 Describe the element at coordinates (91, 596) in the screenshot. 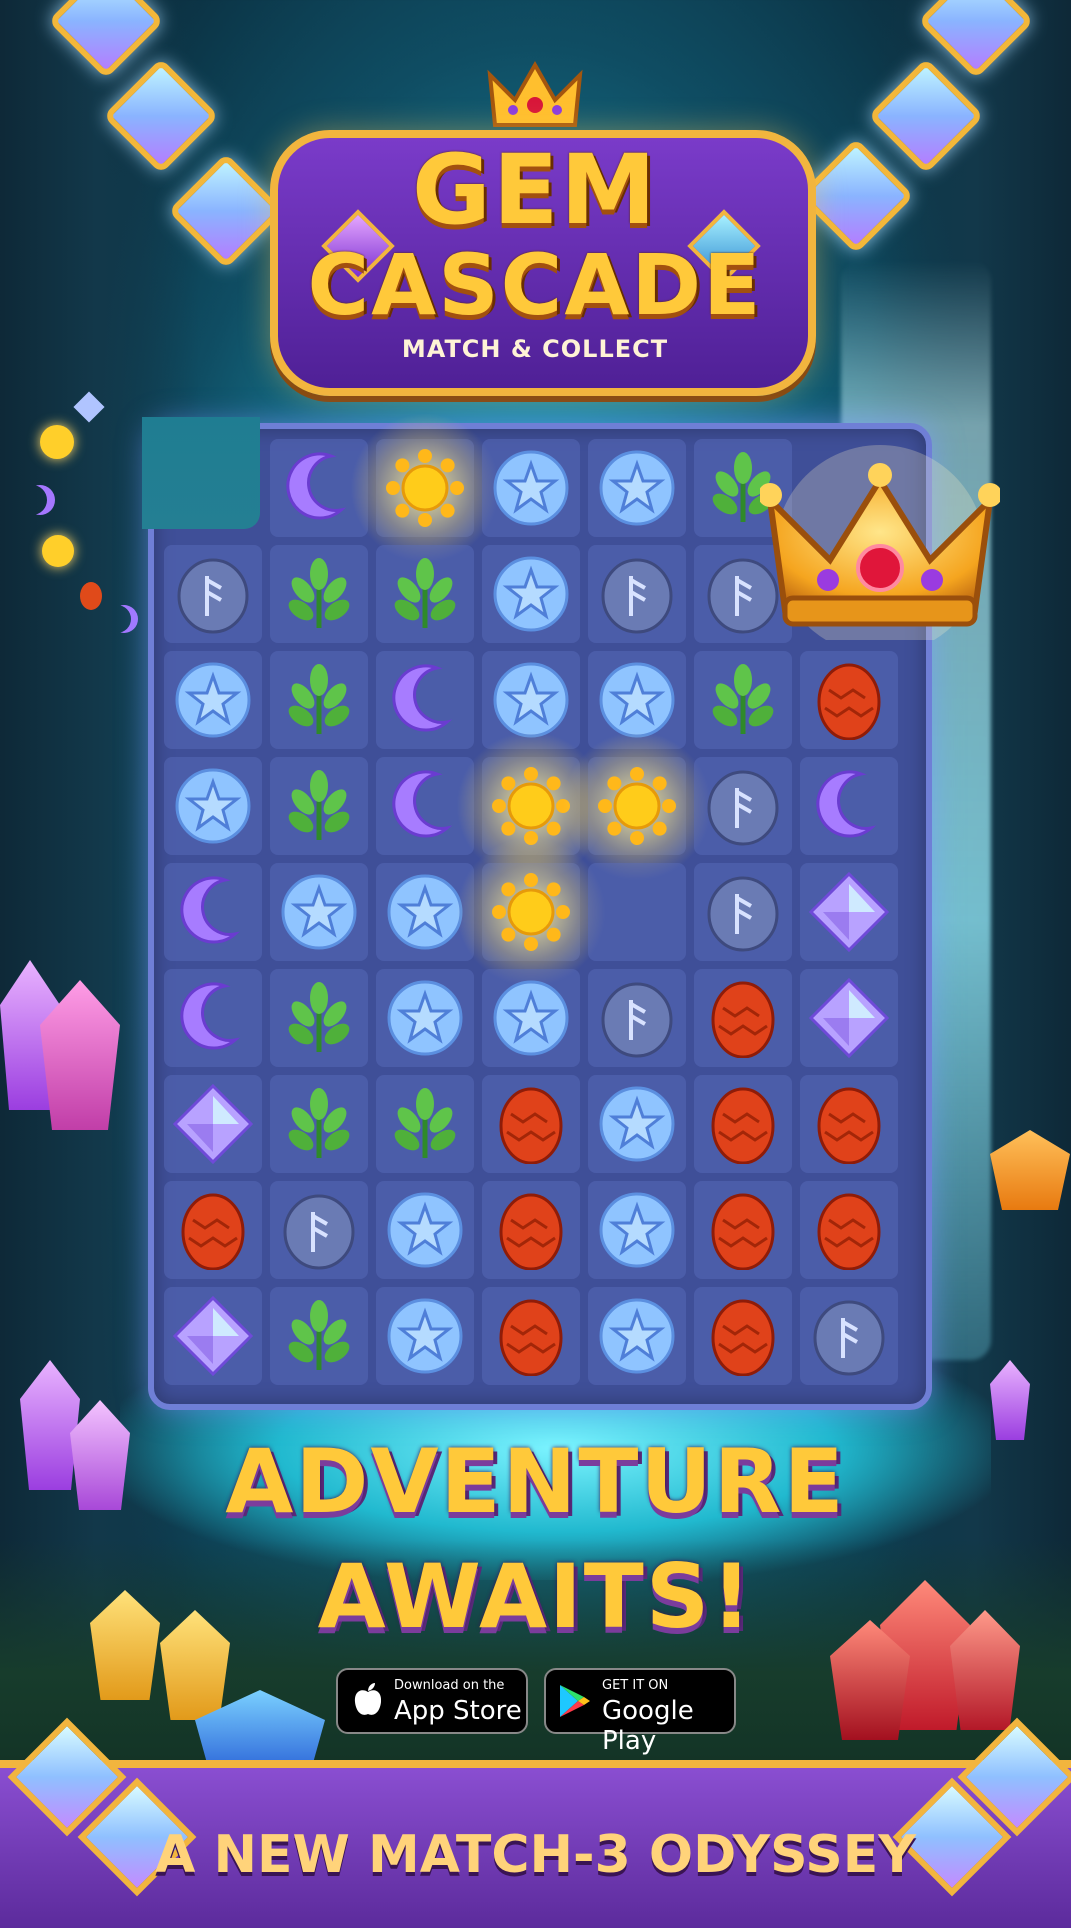

I see `mini-egg-icon` at that location.